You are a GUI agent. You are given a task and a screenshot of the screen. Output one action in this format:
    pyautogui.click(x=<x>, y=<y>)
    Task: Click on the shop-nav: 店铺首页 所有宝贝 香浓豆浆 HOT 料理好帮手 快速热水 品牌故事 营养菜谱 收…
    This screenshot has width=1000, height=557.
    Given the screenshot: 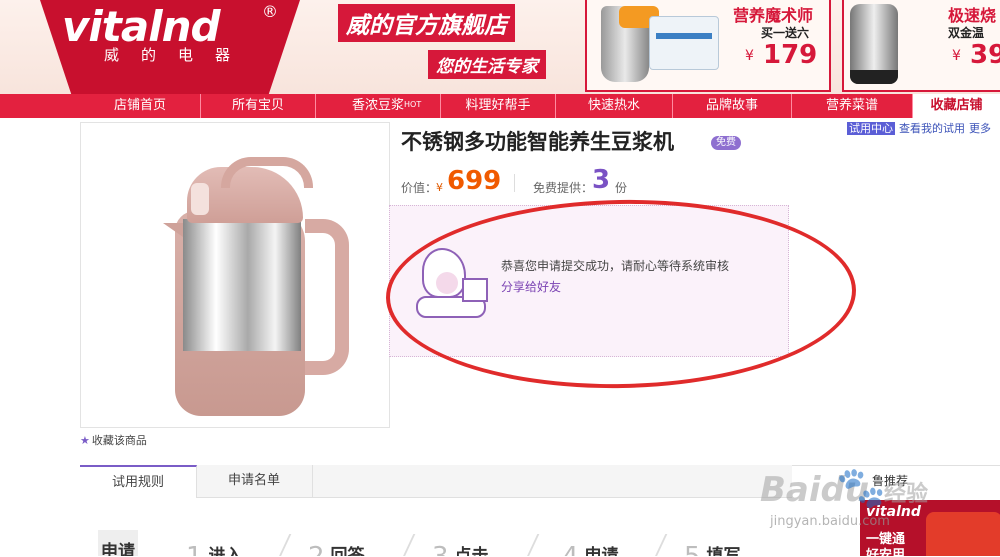 What is the action you would take?
    pyautogui.click(x=500, y=106)
    